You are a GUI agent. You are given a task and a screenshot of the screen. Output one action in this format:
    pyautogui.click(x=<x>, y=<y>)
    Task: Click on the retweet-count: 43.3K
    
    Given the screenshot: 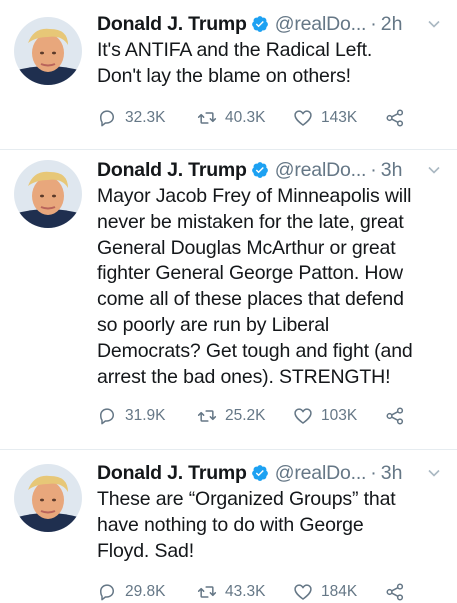 What is the action you would take?
    pyautogui.click(x=245, y=592)
    